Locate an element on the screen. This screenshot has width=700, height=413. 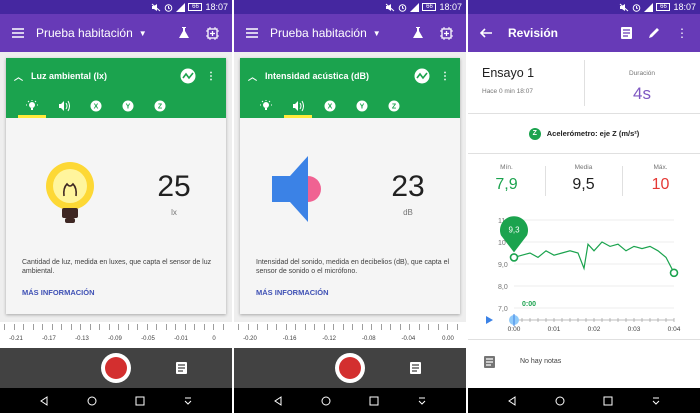
time-ruler: -0.20 -0.16 -0.12 -0.08 -0.04 0.00 is located at coordinates (350, 335).